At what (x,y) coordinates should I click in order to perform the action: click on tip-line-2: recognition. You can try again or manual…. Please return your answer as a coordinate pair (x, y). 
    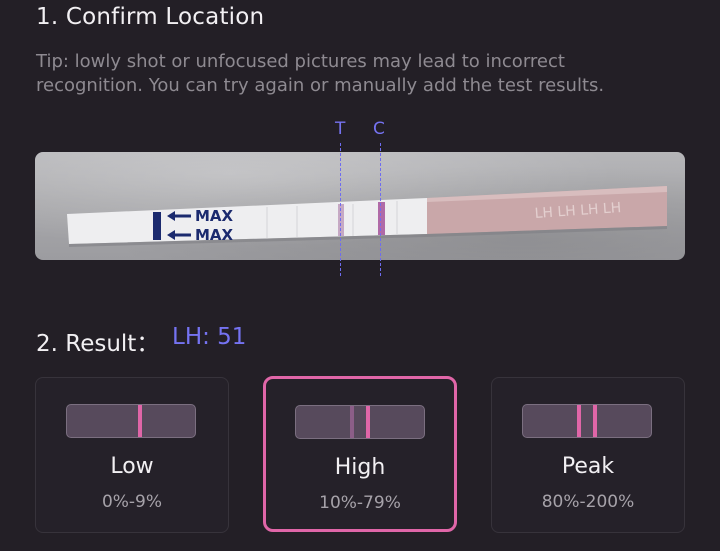
    Looking at the image, I should click on (320, 85).